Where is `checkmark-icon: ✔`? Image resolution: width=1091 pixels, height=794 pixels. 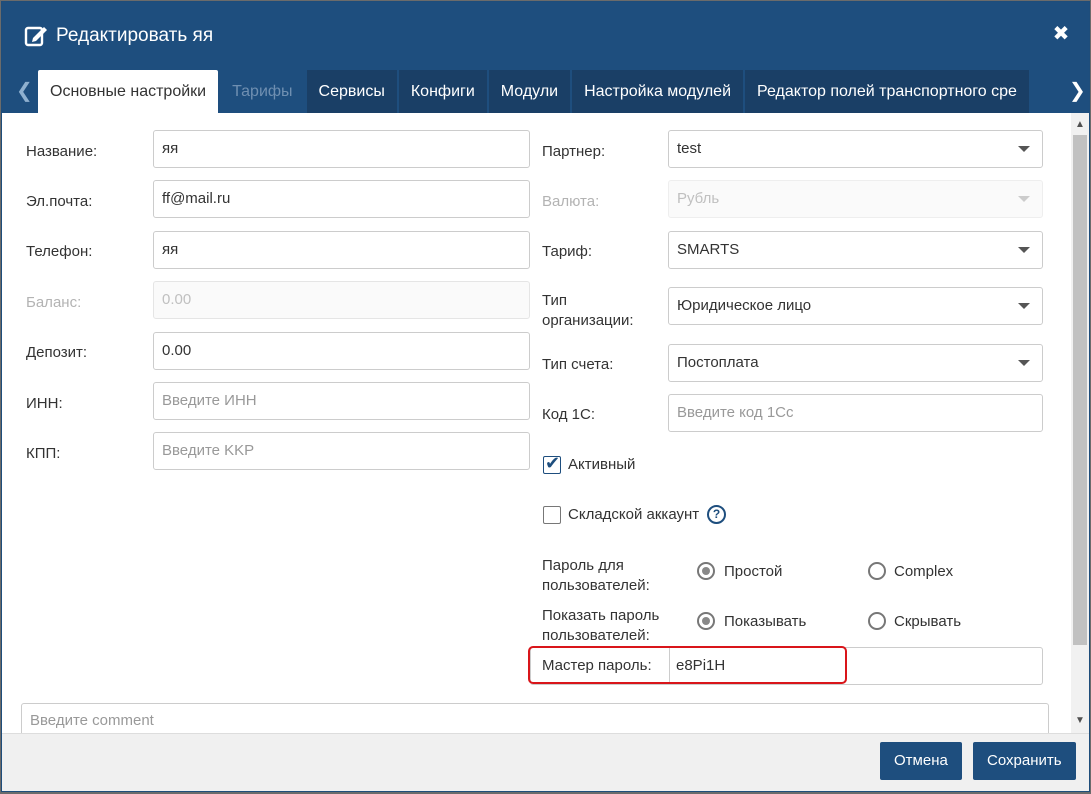
checkmark-icon: ✔ is located at coordinates (553, 463).